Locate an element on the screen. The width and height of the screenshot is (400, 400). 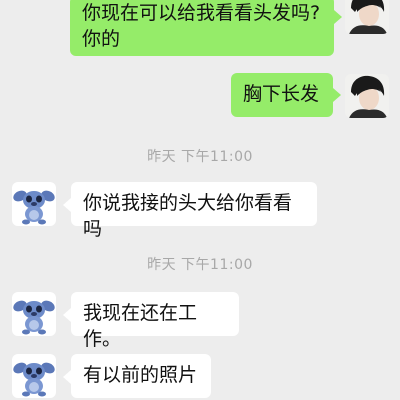
message-text: 我现在还在工作。 is located at coordinates (140, 326).